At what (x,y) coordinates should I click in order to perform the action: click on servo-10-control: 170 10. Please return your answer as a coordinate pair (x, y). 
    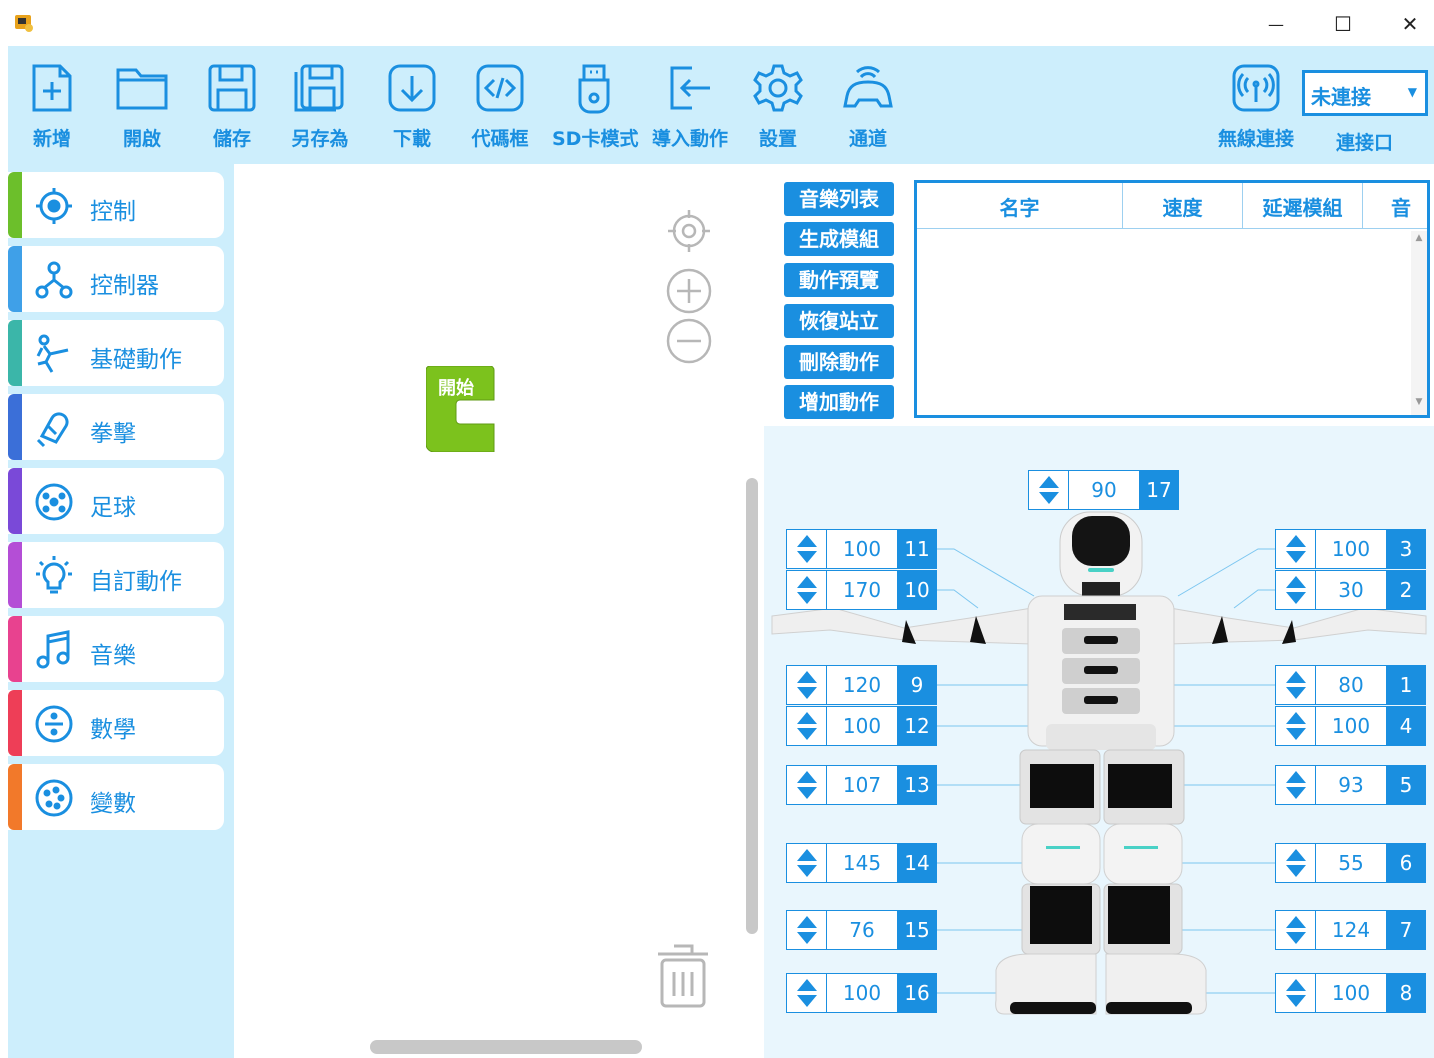
    Looking at the image, I should click on (861, 590).